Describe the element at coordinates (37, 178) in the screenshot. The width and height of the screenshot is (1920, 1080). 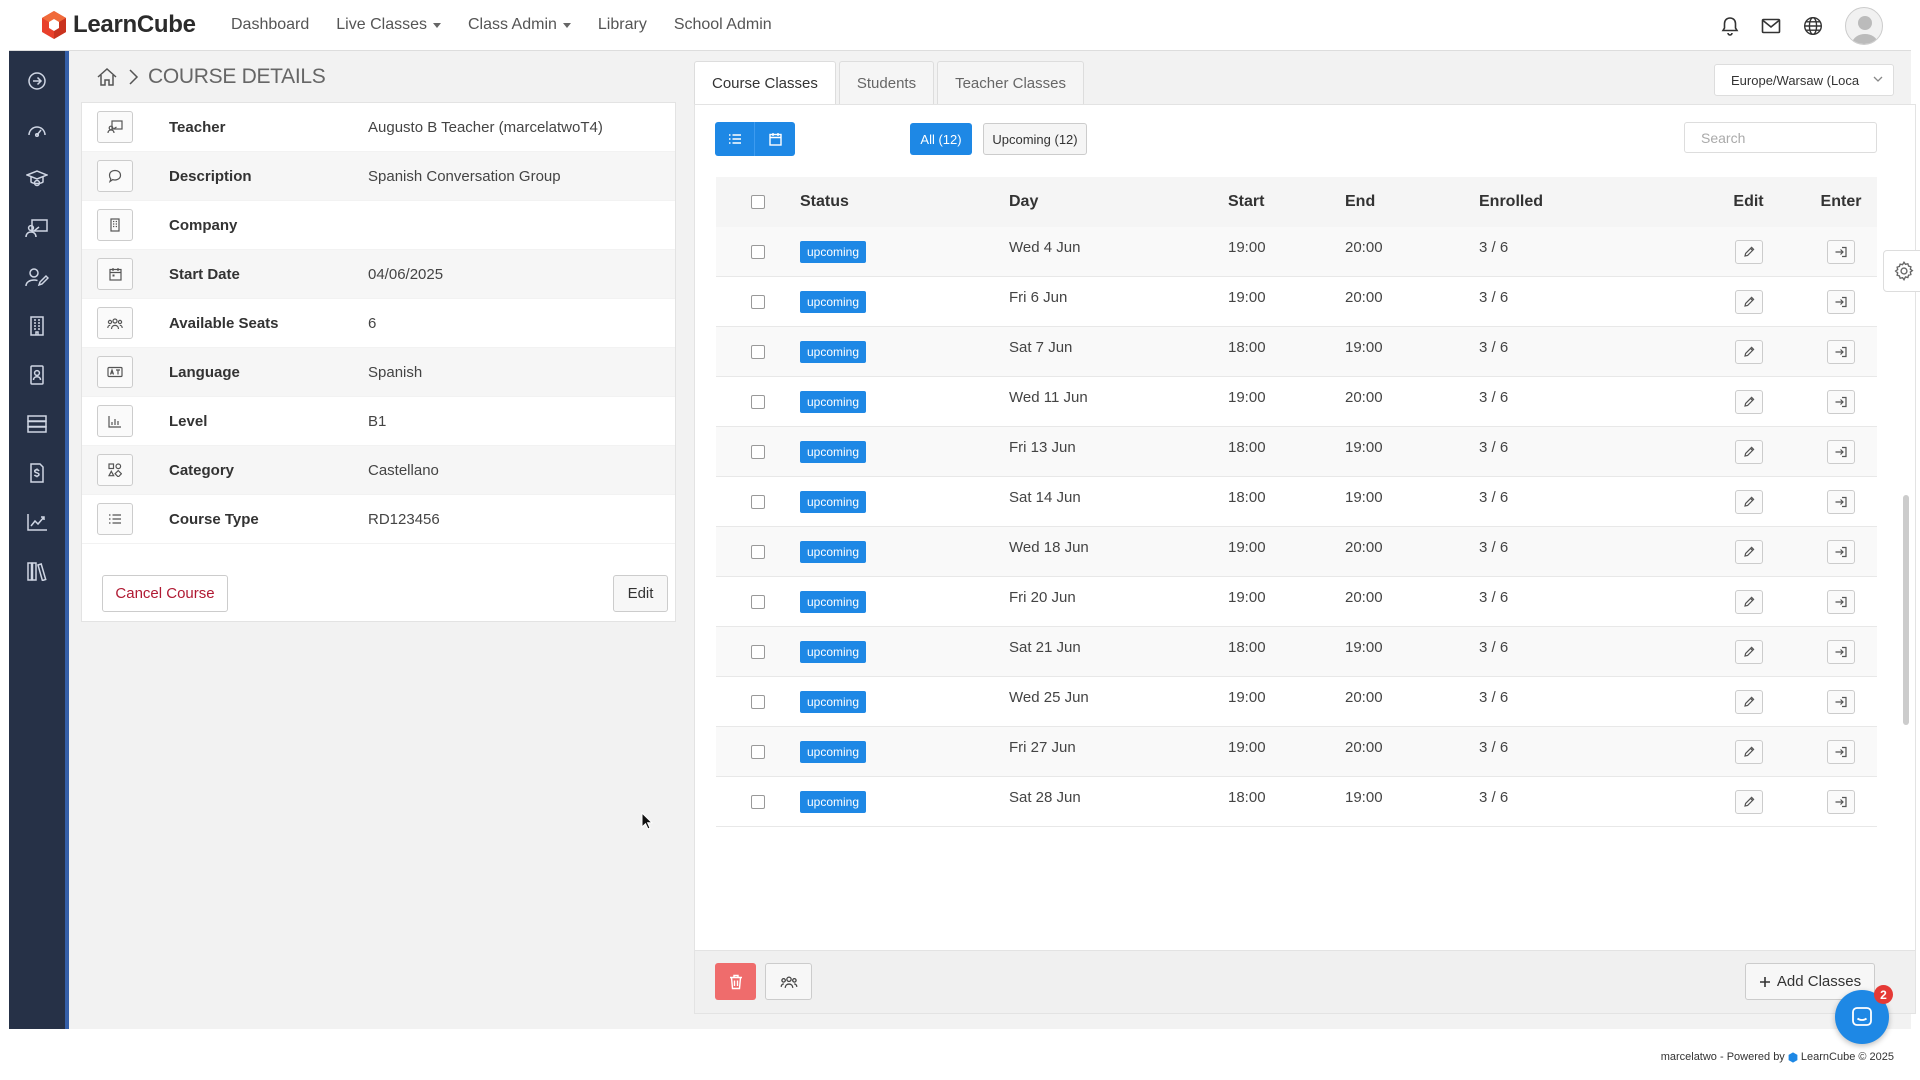
I see `sidebar-item-students` at that location.